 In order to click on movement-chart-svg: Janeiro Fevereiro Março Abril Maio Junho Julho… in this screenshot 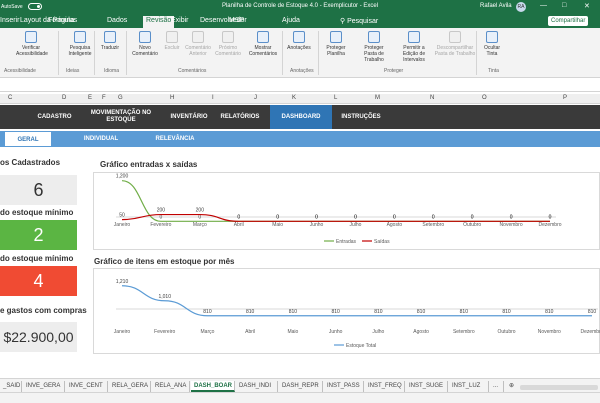, I will do `click(338, 209)`.